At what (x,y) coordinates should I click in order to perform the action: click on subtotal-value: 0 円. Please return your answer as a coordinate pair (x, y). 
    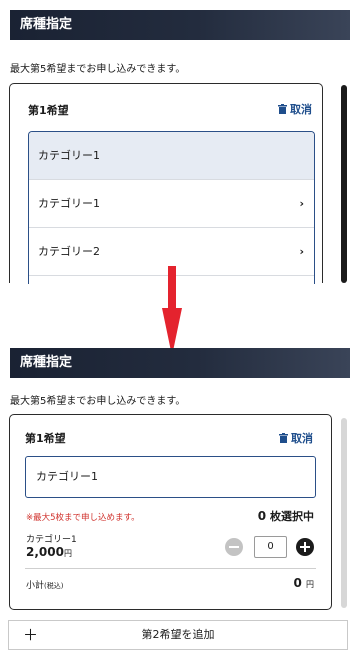
    Looking at the image, I should click on (303, 583).